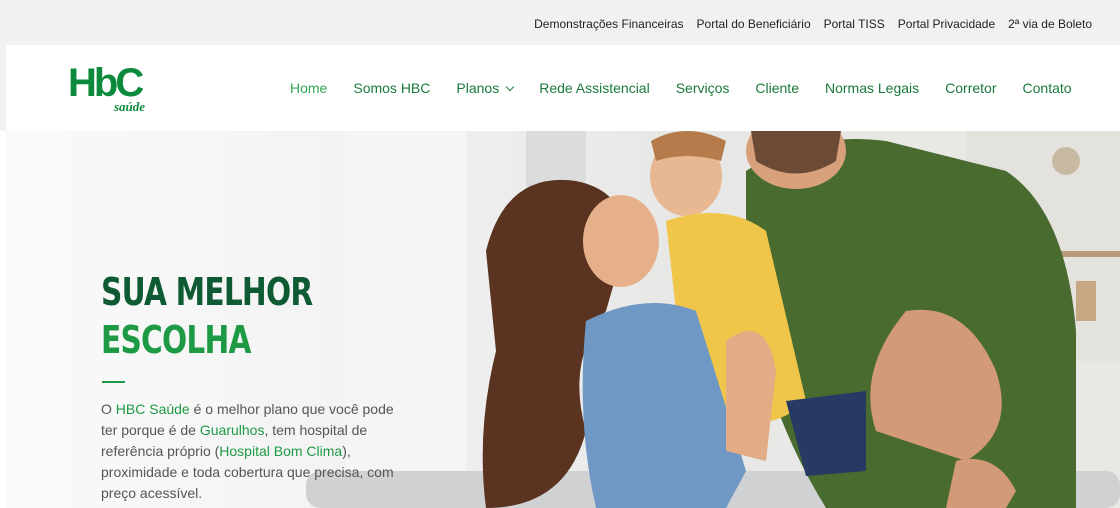 The height and width of the screenshot is (508, 1120). Describe the element at coordinates (1047, 88) in the screenshot. I see `nav-contato: Contato` at that location.